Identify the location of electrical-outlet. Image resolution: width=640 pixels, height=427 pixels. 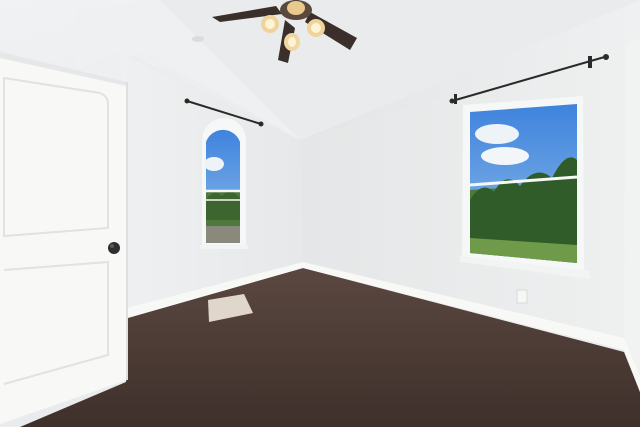
(522, 296).